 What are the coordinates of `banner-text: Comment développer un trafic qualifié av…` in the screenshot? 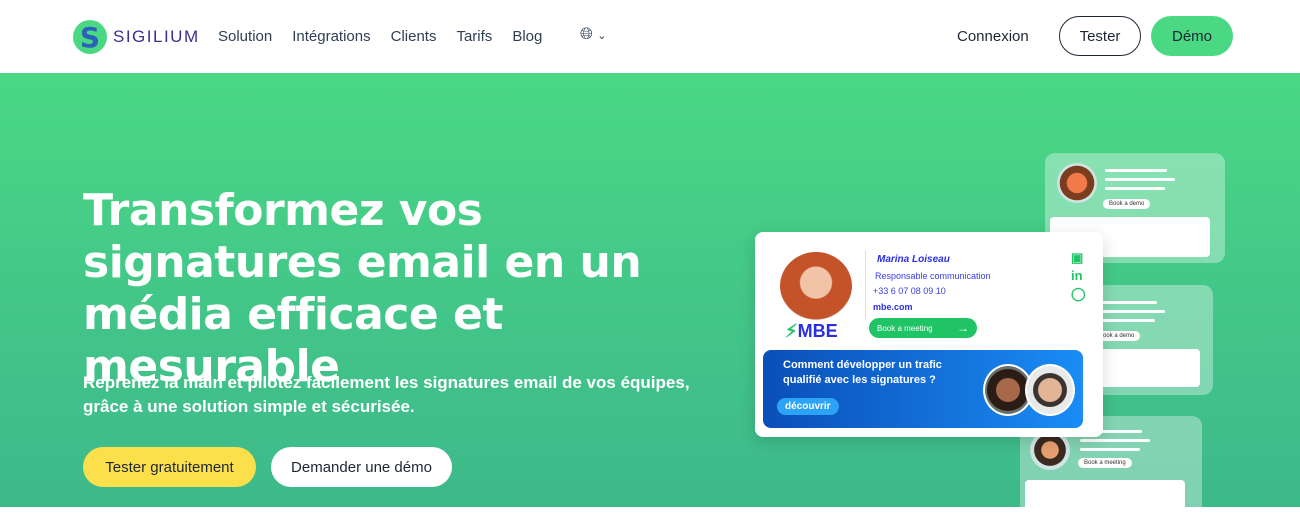 It's located at (862, 372).